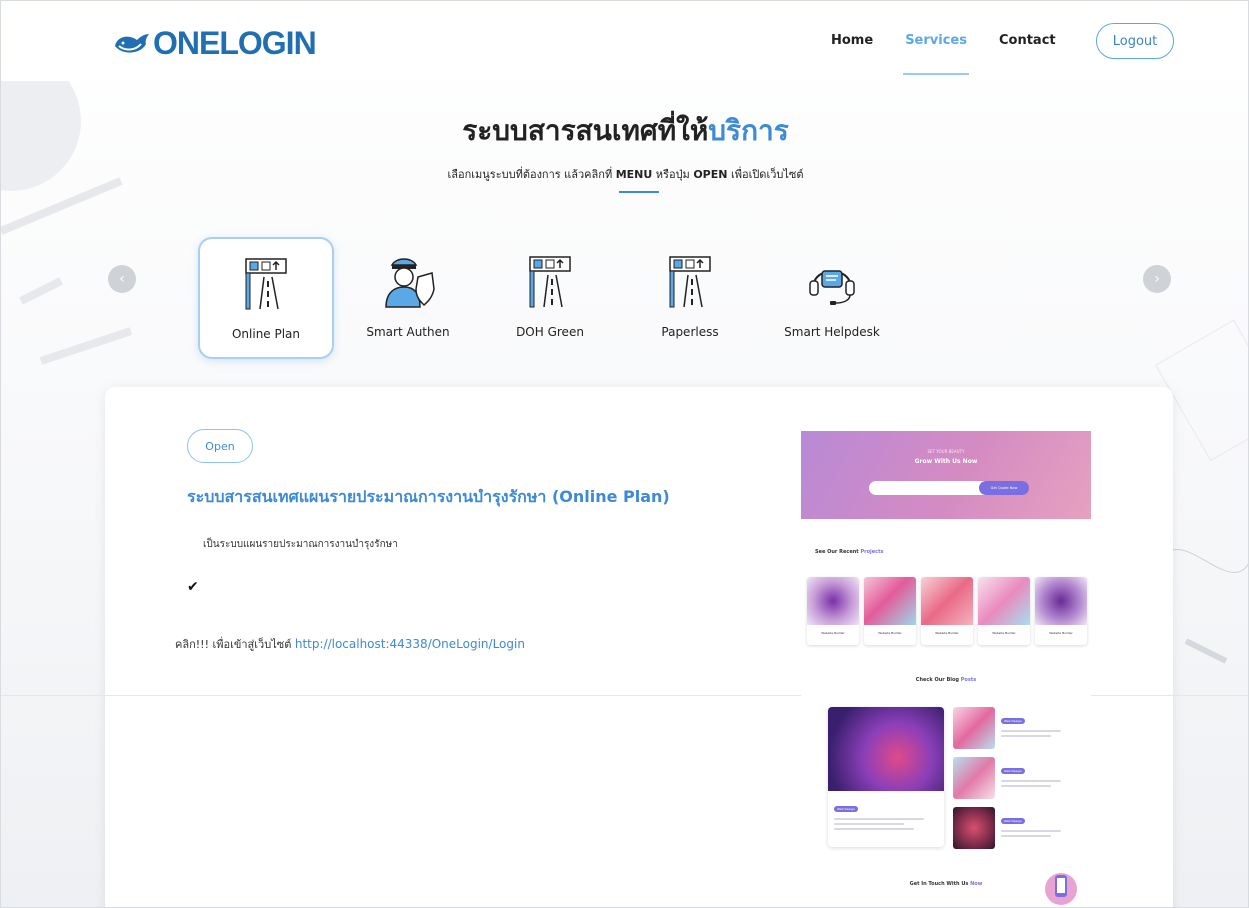  What do you see at coordinates (1061, 889) in the screenshot?
I see `preview-contact-illustration` at bounding box center [1061, 889].